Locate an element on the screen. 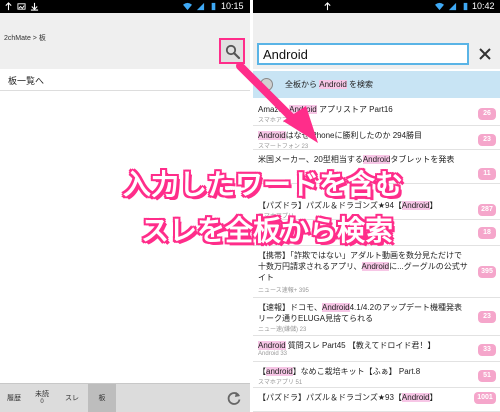 This screenshot has height=412, width=500. thread-meta: ニュース速報+ 395 is located at coordinates (283, 291).